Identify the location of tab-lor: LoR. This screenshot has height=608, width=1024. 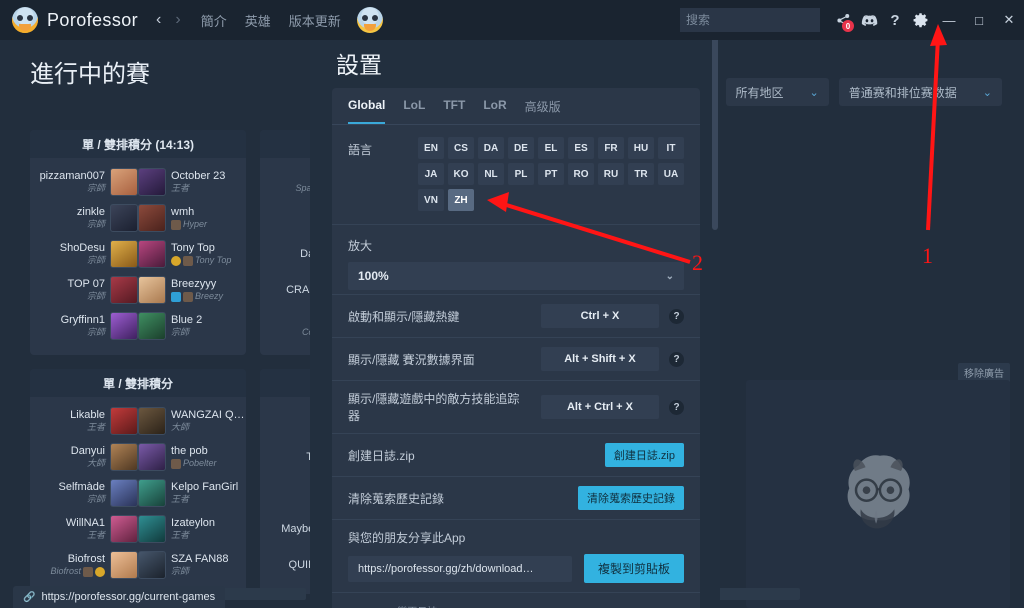
(494, 111).